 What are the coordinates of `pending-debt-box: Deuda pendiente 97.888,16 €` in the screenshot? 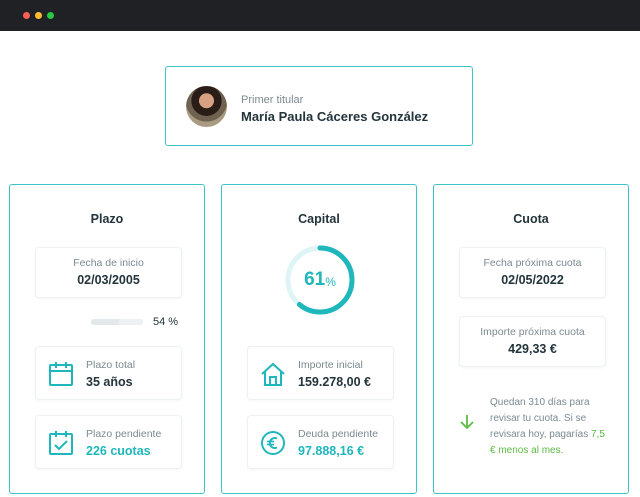 It's located at (320, 442).